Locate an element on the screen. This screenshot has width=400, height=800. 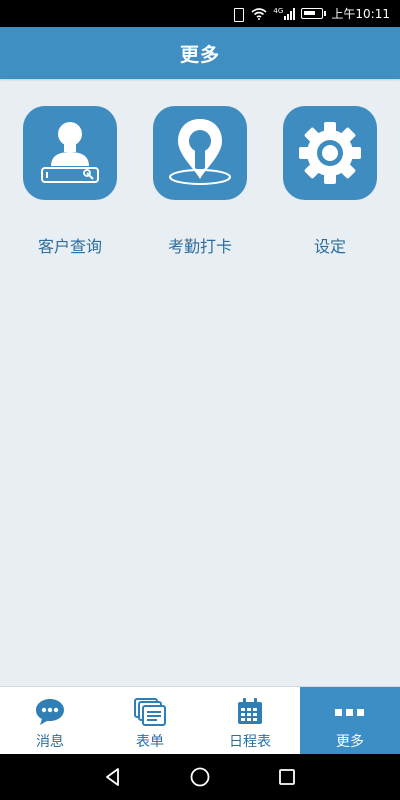
customer-search-tile is located at coordinates (70, 153).